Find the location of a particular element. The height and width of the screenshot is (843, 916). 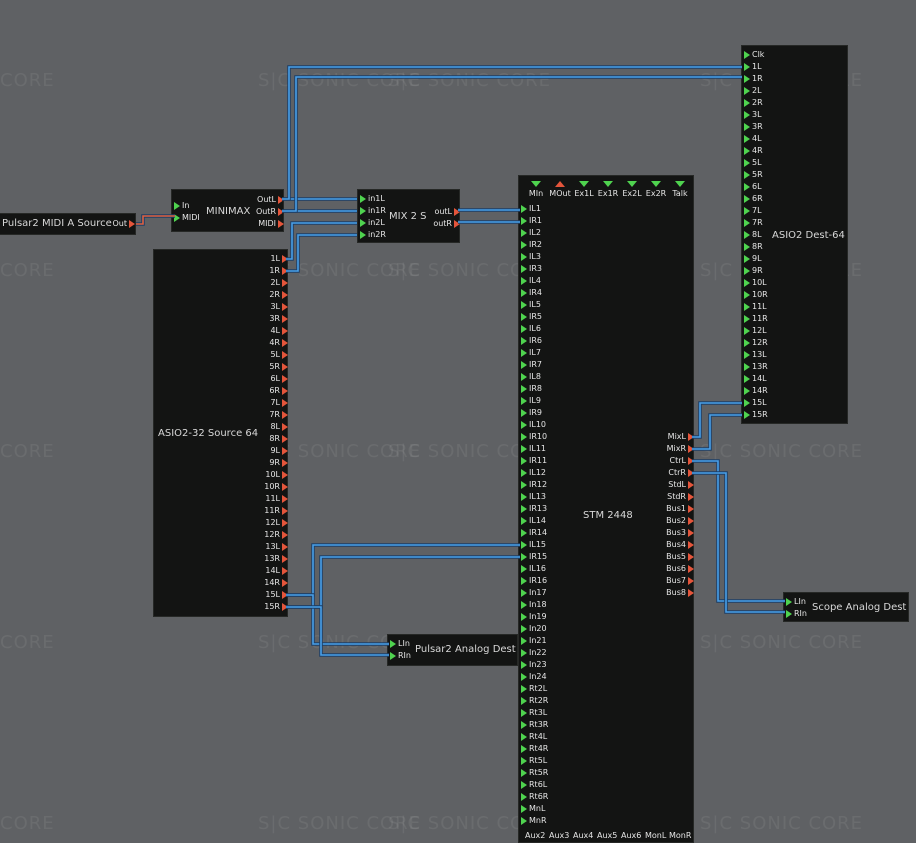

port-in-stm: IR3 is located at coordinates (543, 269).